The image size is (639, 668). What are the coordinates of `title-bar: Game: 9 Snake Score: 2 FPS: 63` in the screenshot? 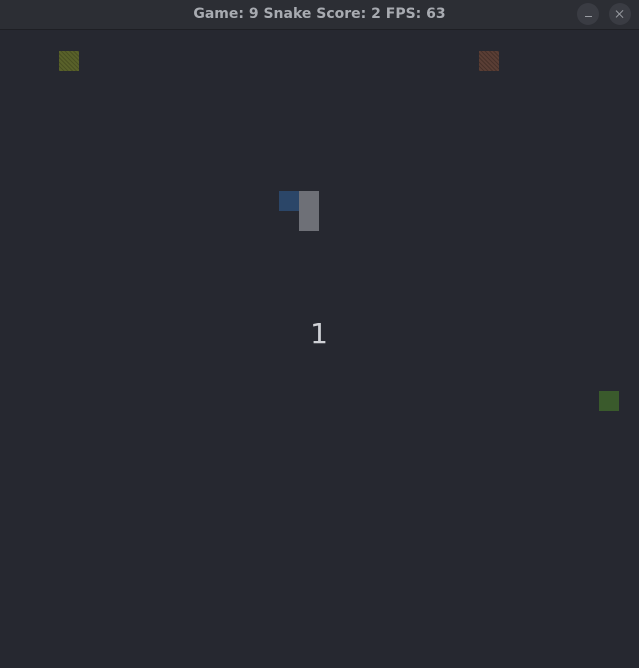 It's located at (319, 15).